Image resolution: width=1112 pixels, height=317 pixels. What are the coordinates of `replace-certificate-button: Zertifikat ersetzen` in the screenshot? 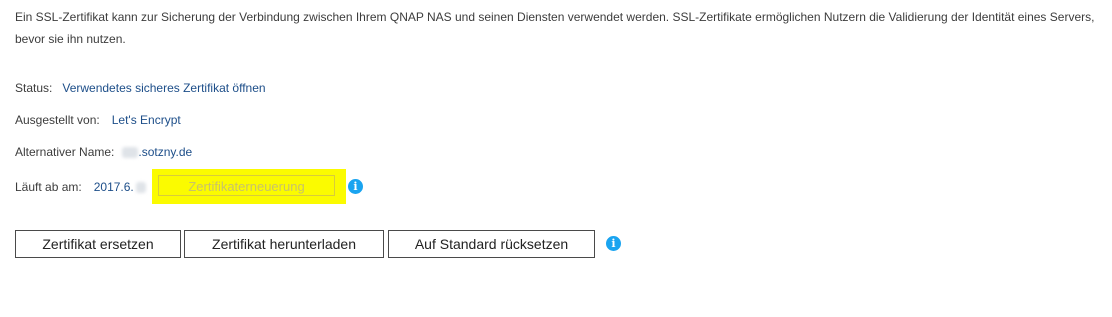 It's located at (98, 244).